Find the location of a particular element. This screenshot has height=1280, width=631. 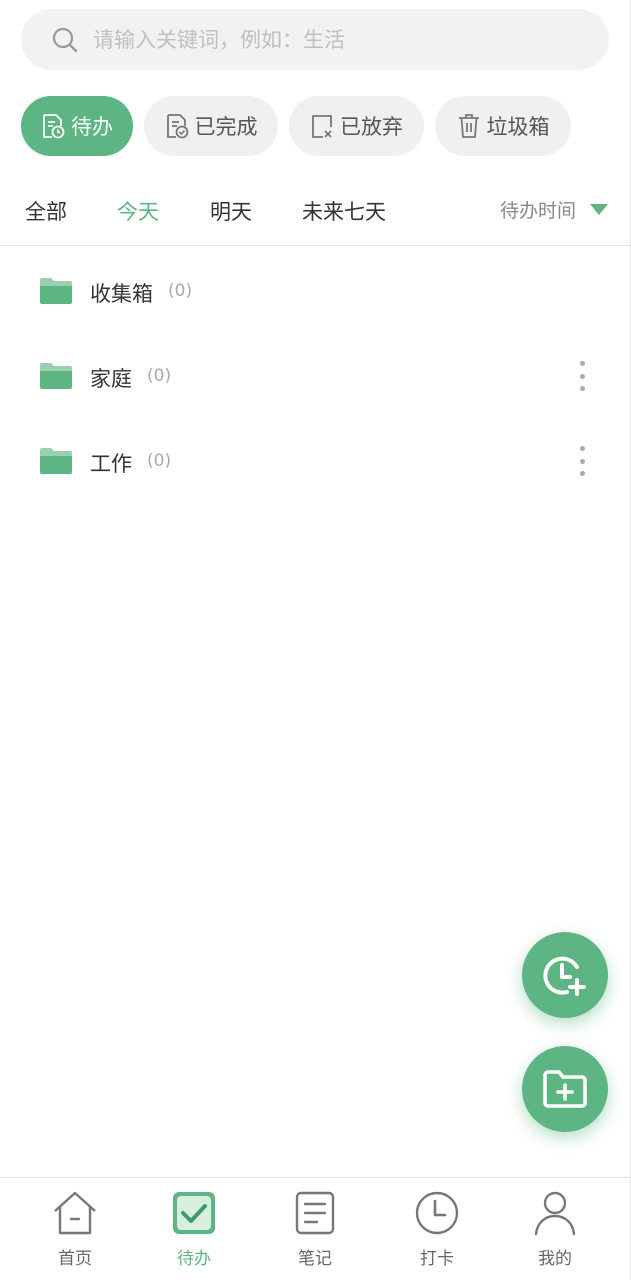

search-bar is located at coordinates (315, 39).